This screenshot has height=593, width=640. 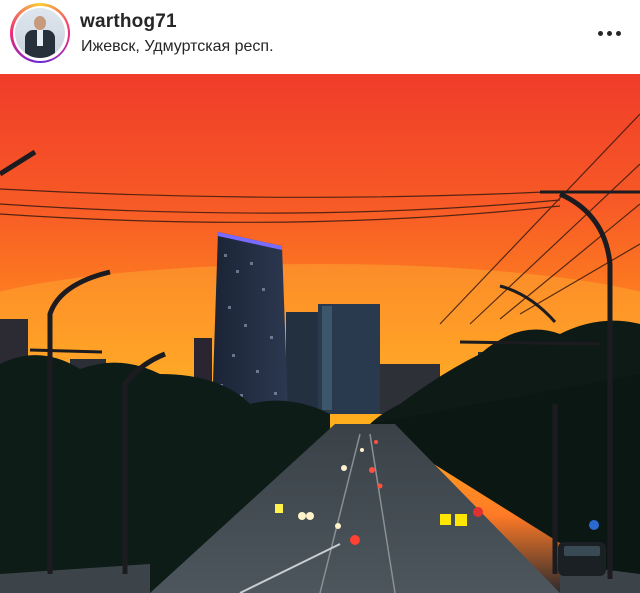 What do you see at coordinates (177, 47) in the screenshot?
I see `location-link: Ижевск, Удмуртская респ.` at bounding box center [177, 47].